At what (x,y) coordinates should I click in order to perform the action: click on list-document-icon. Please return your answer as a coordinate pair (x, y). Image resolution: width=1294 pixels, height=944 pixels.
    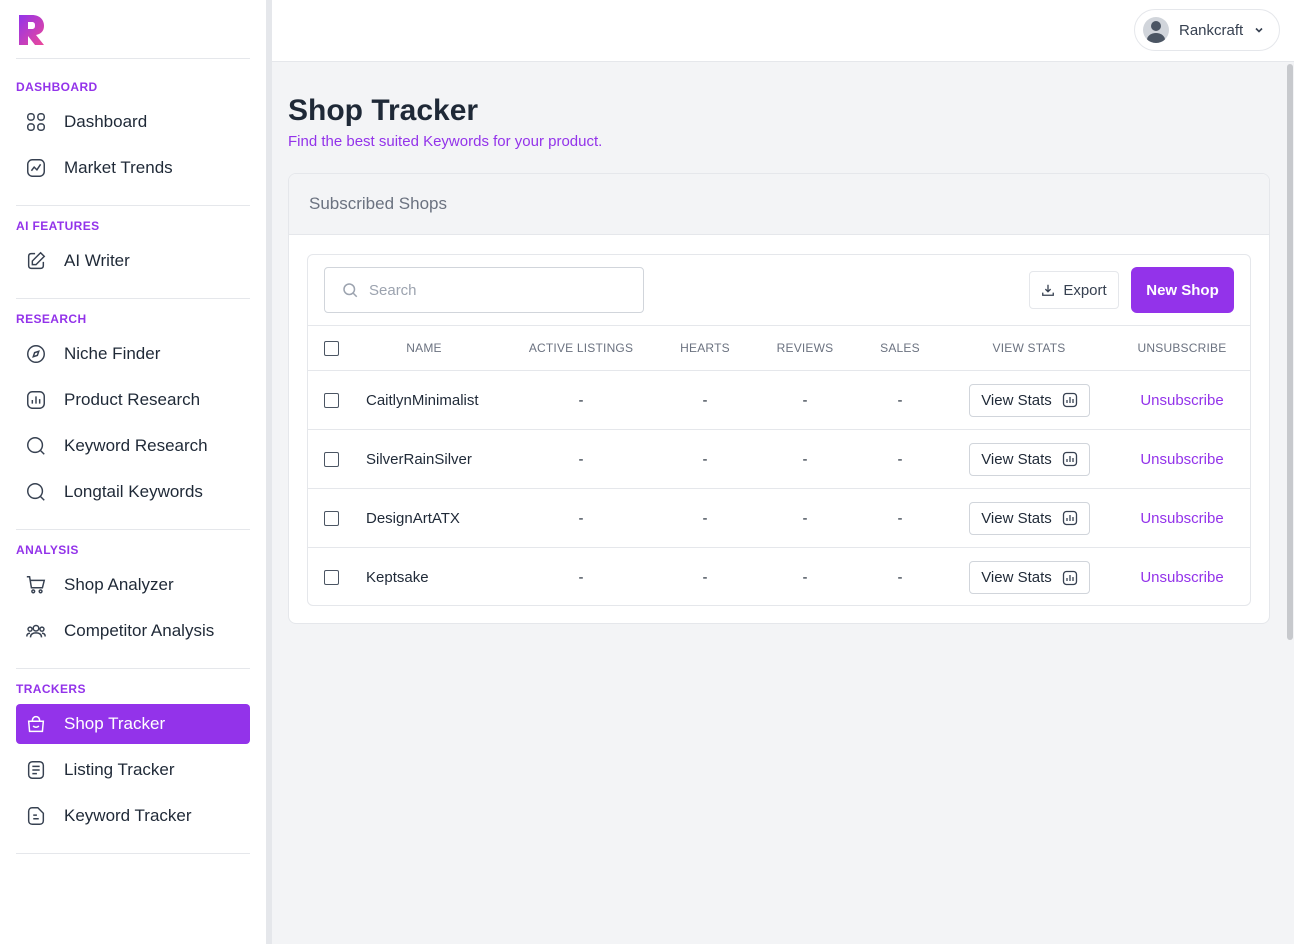
    Looking at the image, I should click on (36, 770).